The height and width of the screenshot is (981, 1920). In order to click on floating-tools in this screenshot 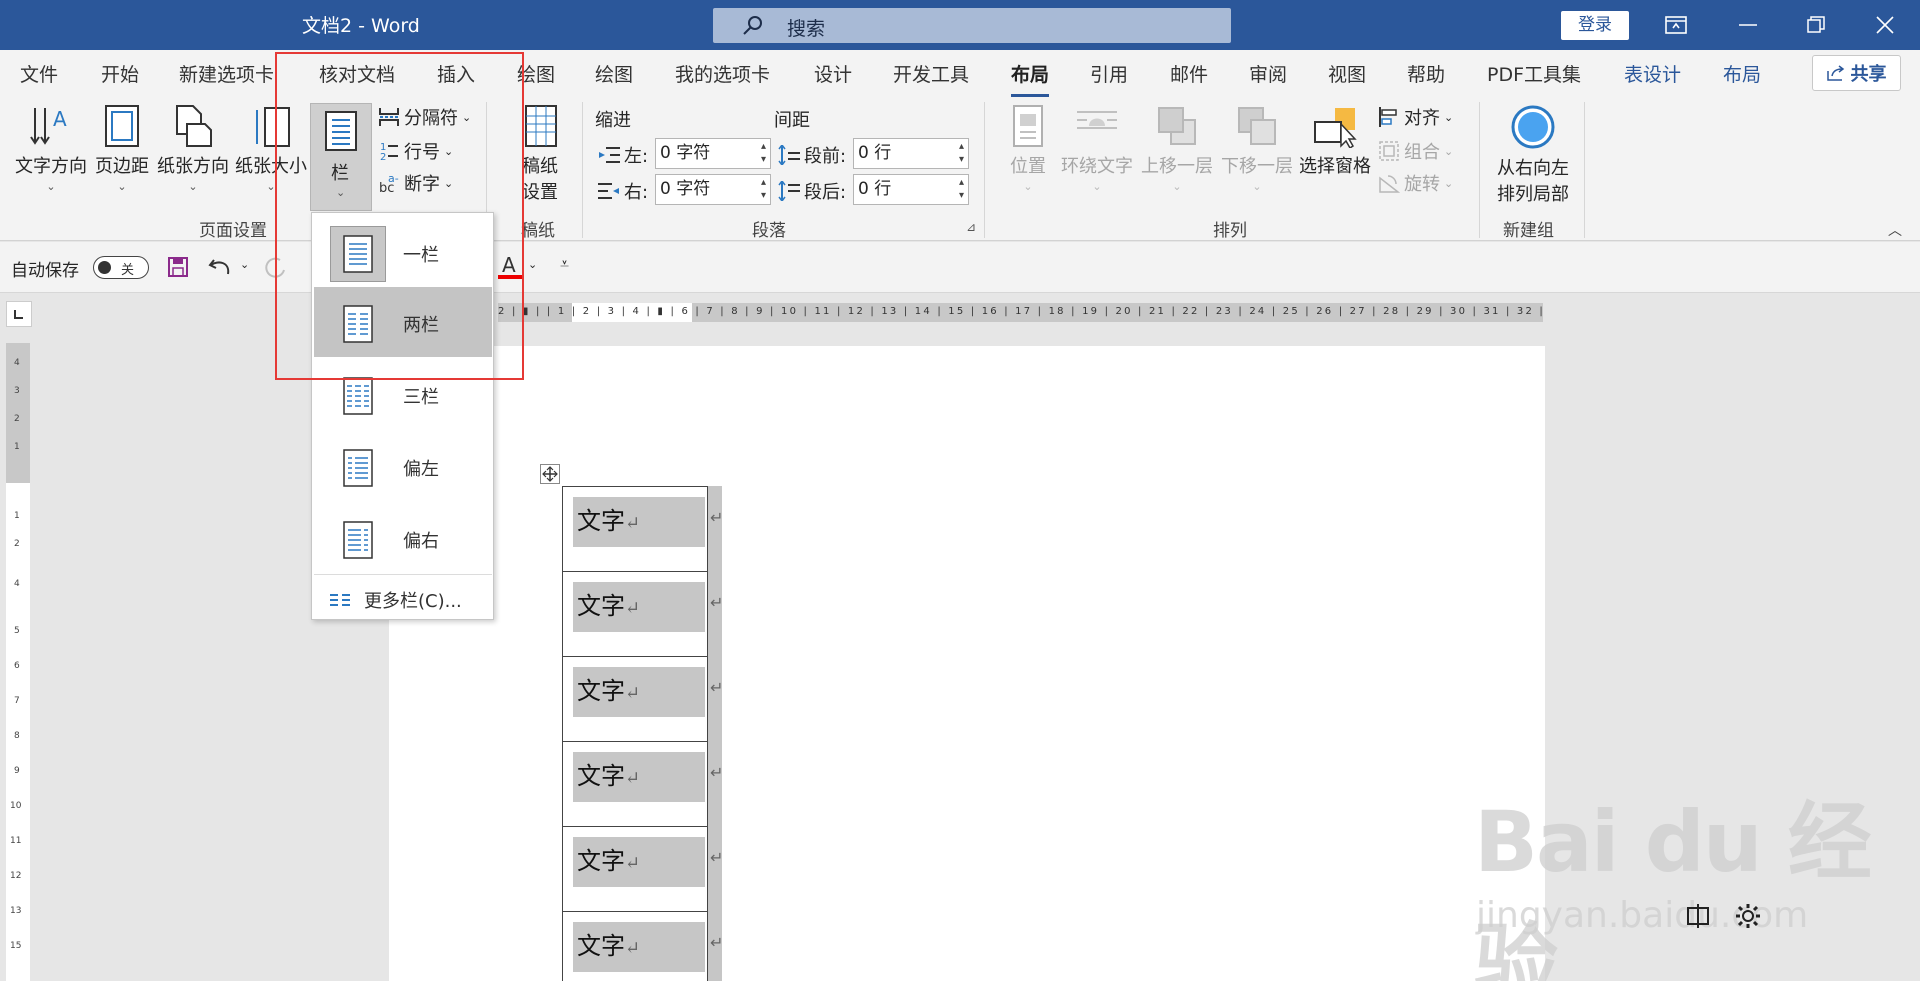, I will do `click(1723, 916)`.